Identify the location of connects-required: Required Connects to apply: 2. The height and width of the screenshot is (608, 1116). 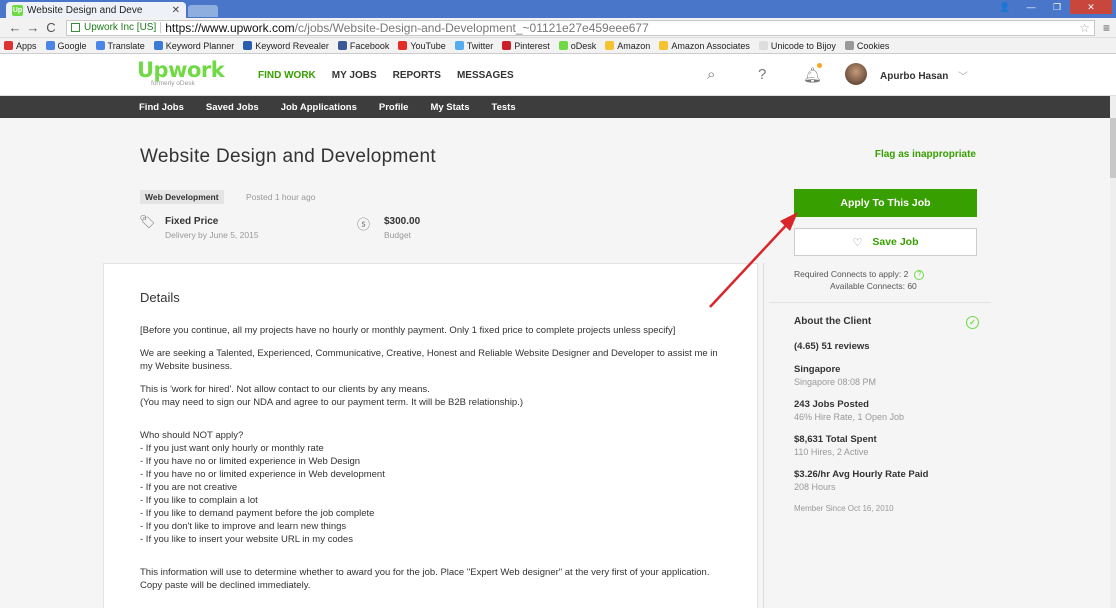
(851, 274).